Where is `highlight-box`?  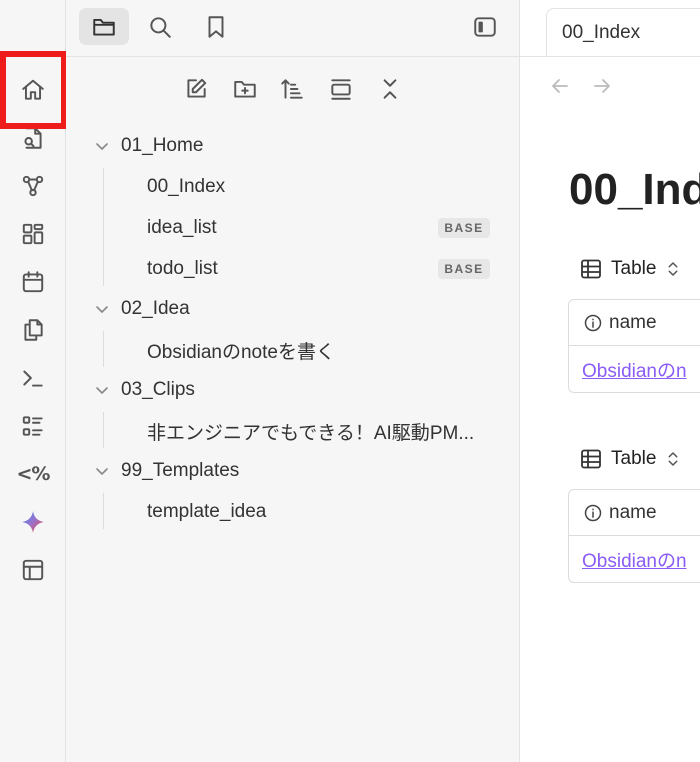
highlight-box is located at coordinates (33, 90).